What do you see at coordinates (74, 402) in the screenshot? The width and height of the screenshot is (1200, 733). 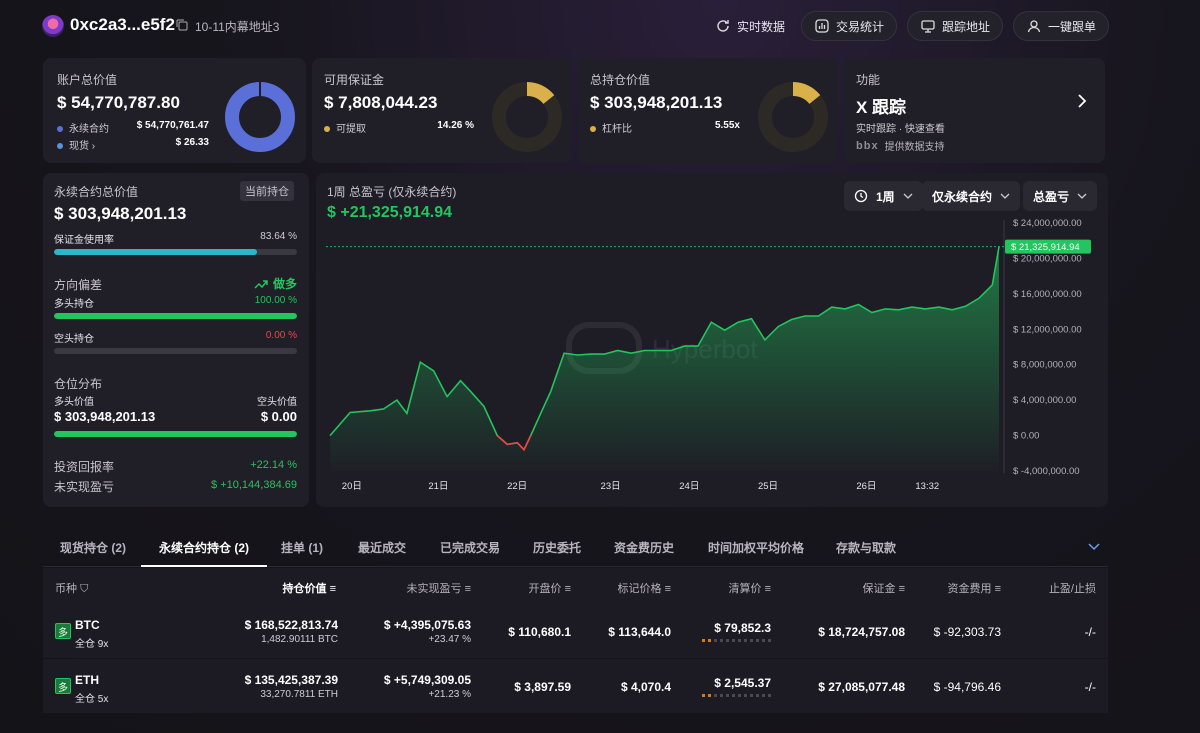 I see `long-value-label: 多头价值` at bounding box center [74, 402].